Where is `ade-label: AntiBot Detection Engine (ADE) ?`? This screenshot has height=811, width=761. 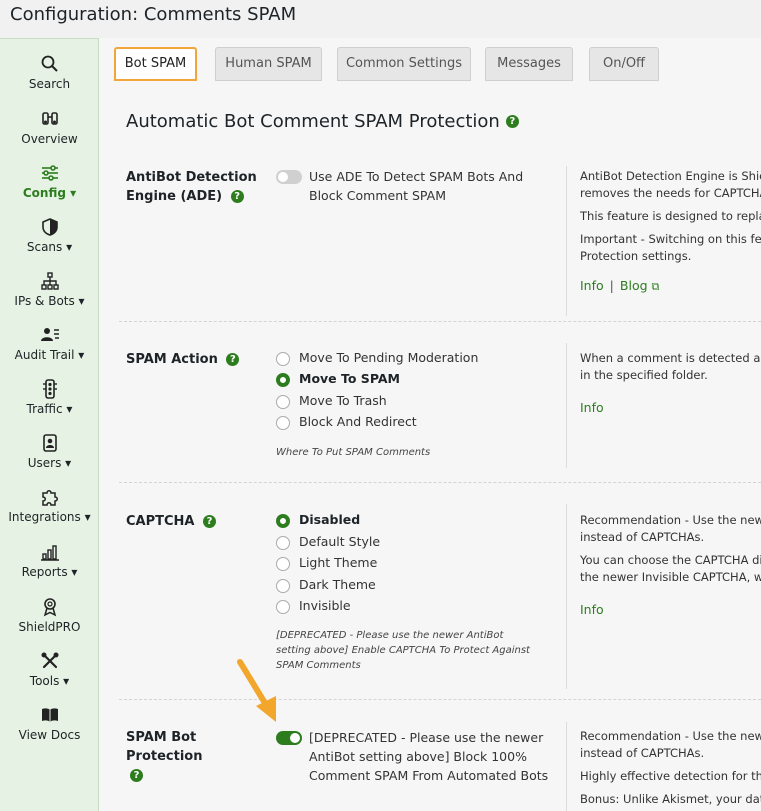
ade-label: AntiBot Detection Engine (ADE) ? is located at coordinates (196, 187).